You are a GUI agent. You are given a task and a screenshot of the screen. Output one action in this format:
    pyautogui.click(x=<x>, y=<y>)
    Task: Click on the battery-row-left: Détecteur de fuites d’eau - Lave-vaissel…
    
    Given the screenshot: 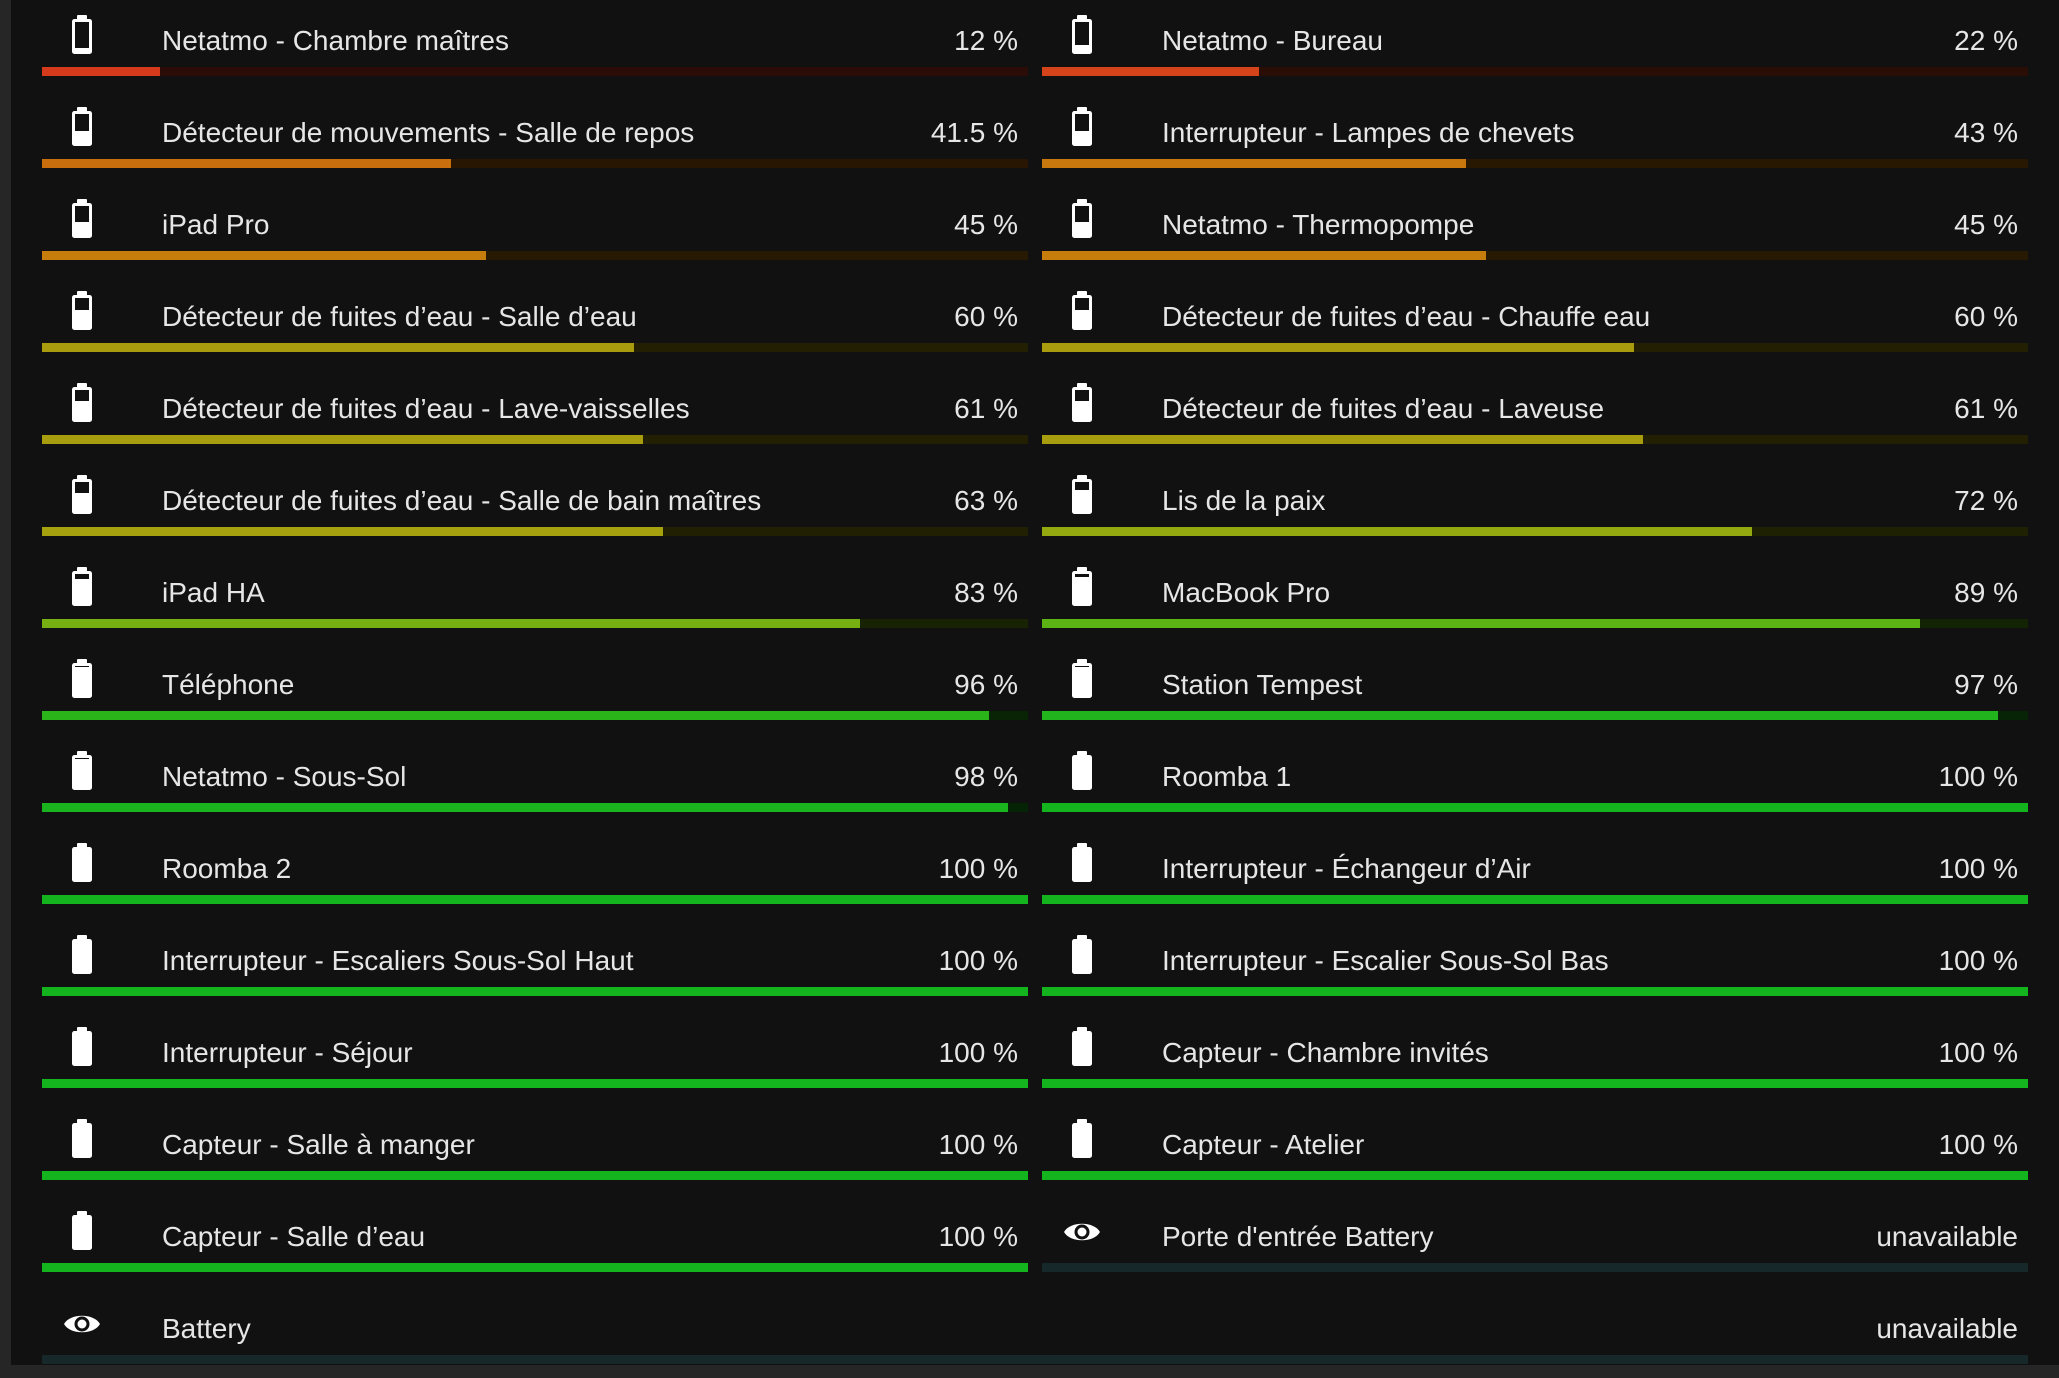 What is the action you would take?
    pyautogui.click(x=535, y=412)
    